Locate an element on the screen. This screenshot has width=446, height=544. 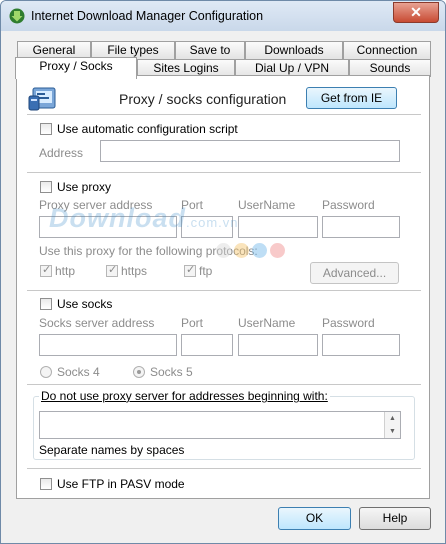
tab-connection: Connection is located at coordinates (387, 50).